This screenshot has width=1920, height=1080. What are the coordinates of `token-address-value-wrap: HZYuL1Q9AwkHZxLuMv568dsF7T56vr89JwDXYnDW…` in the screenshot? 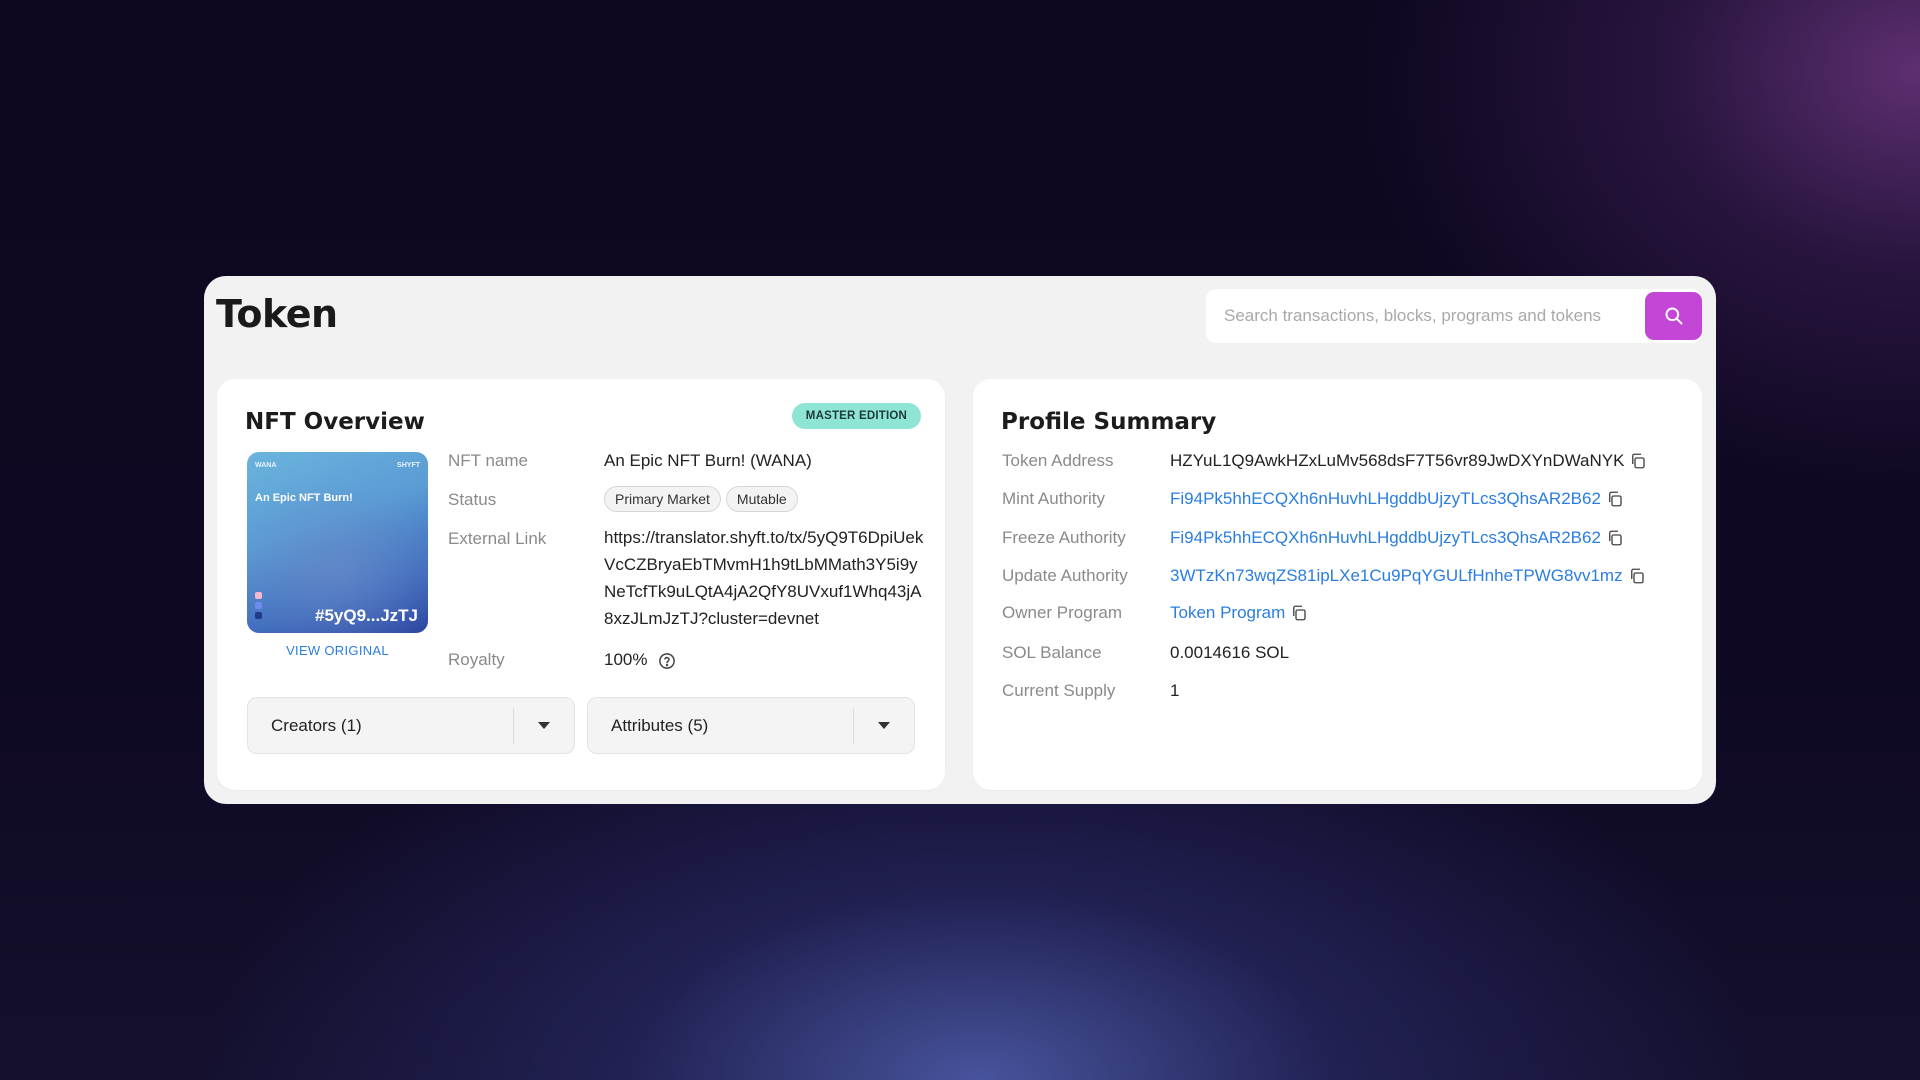 It's located at (1408, 461).